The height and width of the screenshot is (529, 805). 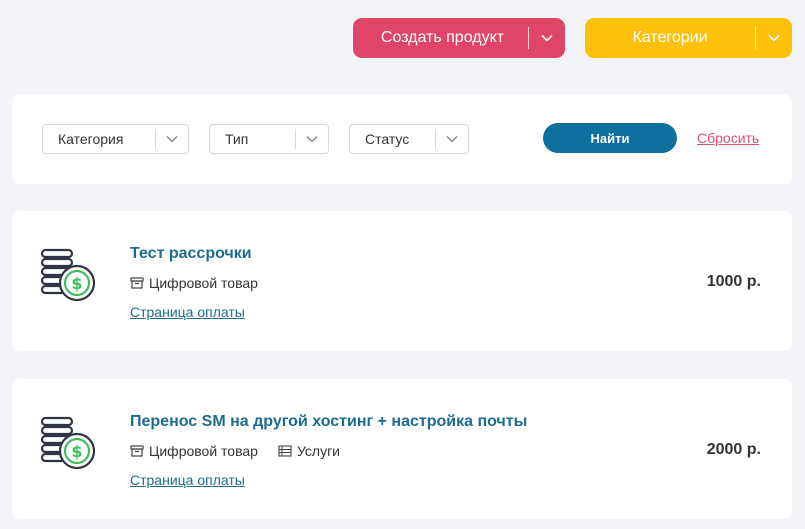 What do you see at coordinates (728, 138) in the screenshot?
I see `reset-link: Сбросить` at bounding box center [728, 138].